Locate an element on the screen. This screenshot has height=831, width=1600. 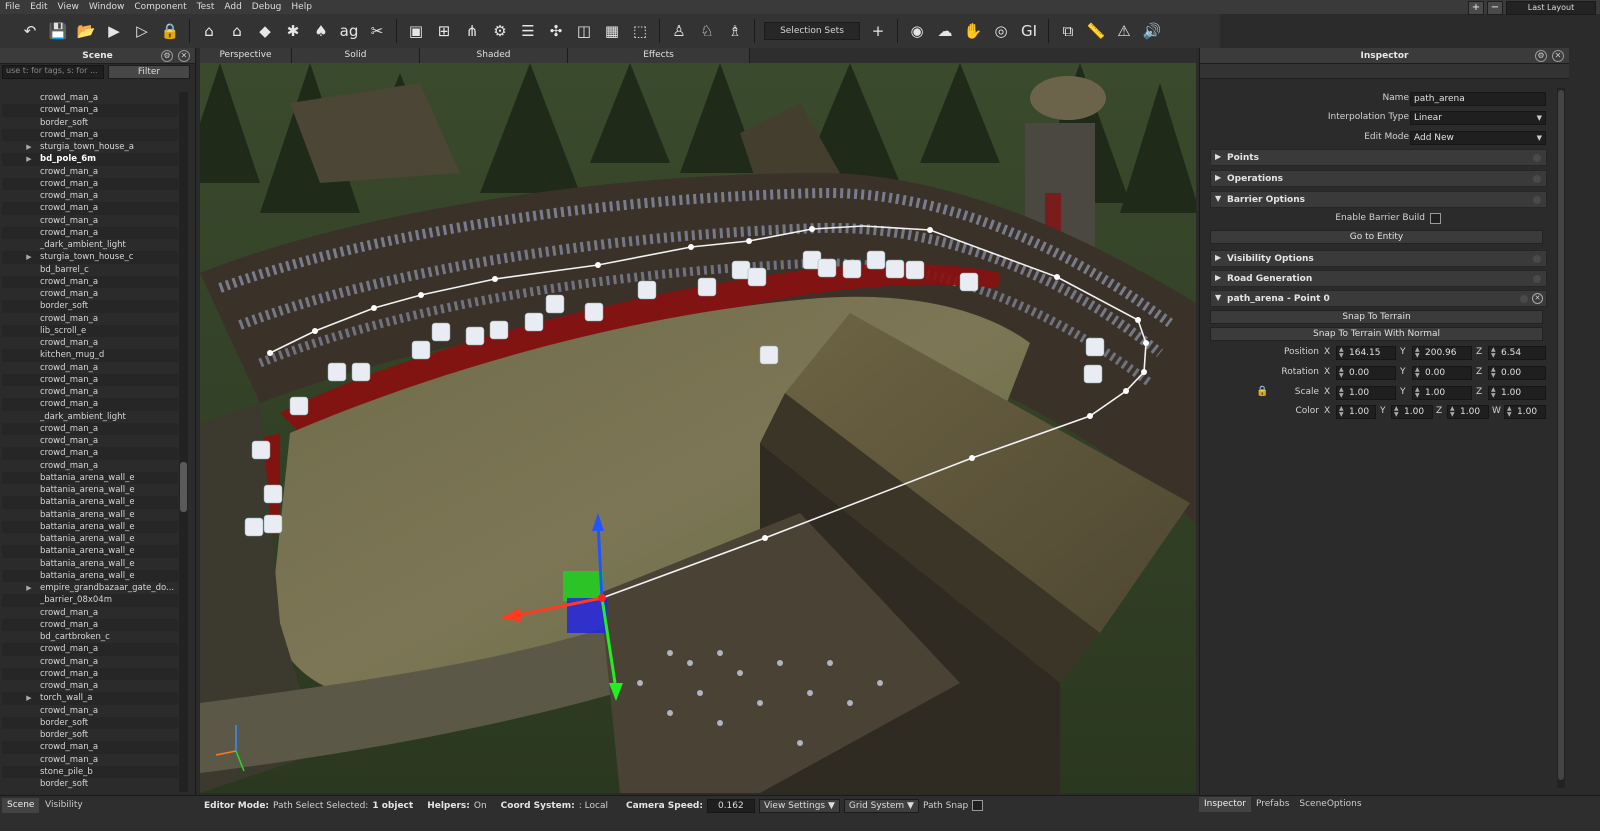
position-y-field: ▲ ▼ 200.96 is located at coordinates (1442, 353).